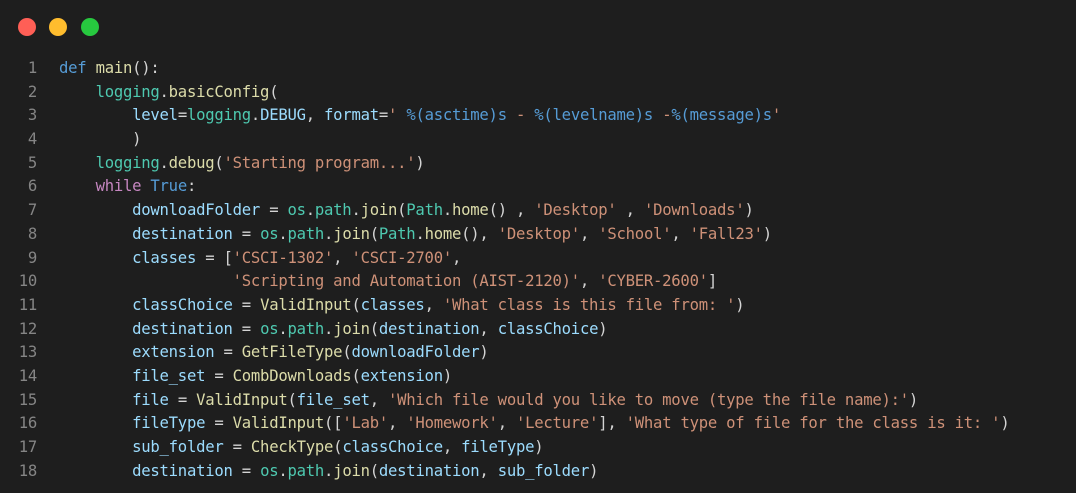 This screenshot has width=1076, height=493. What do you see at coordinates (164, 91) in the screenshot?
I see `code-token: .` at bounding box center [164, 91].